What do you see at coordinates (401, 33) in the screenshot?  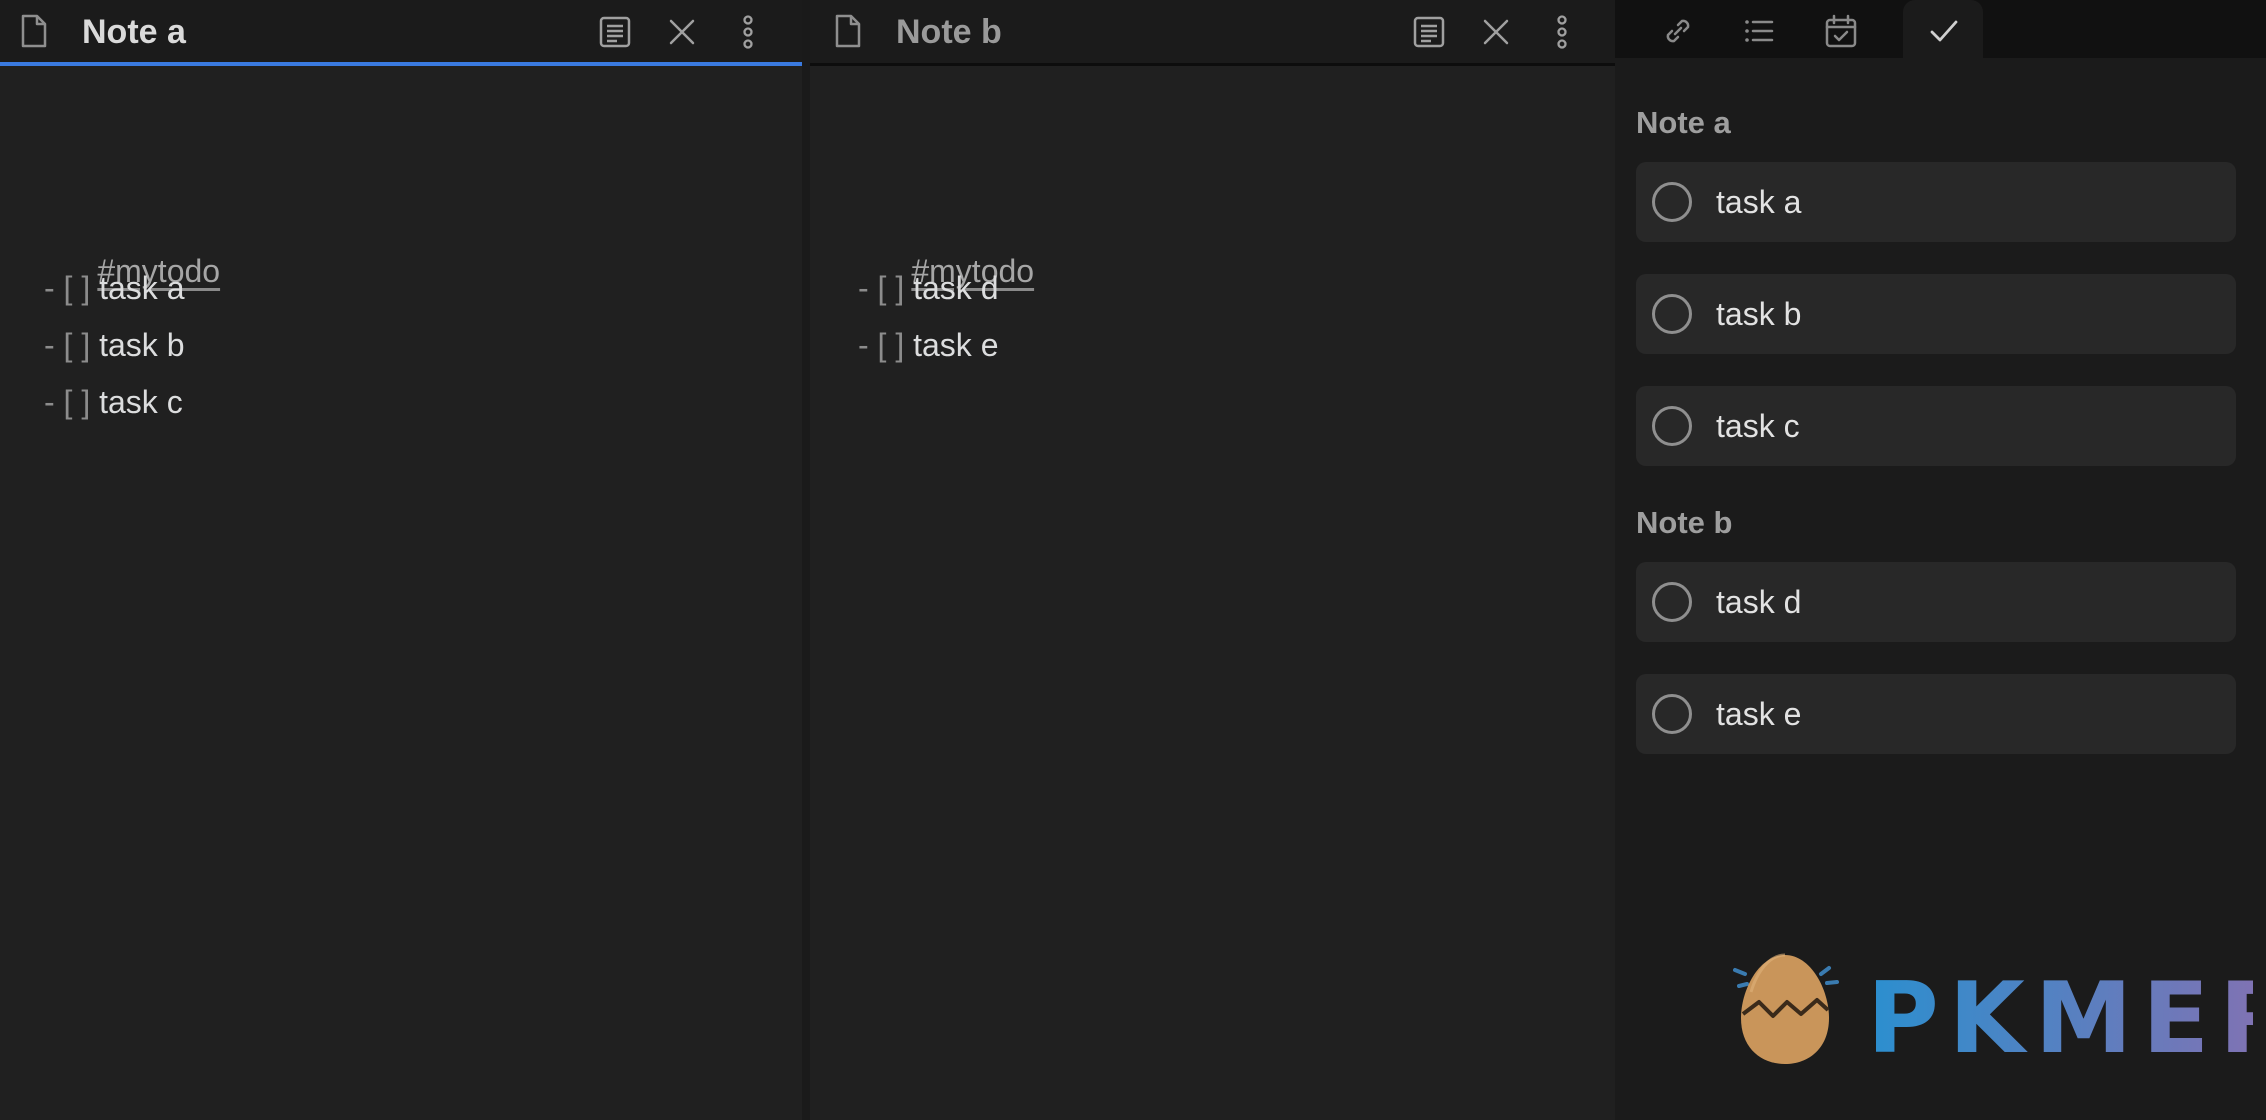 I see `pane-header: Note a` at bounding box center [401, 33].